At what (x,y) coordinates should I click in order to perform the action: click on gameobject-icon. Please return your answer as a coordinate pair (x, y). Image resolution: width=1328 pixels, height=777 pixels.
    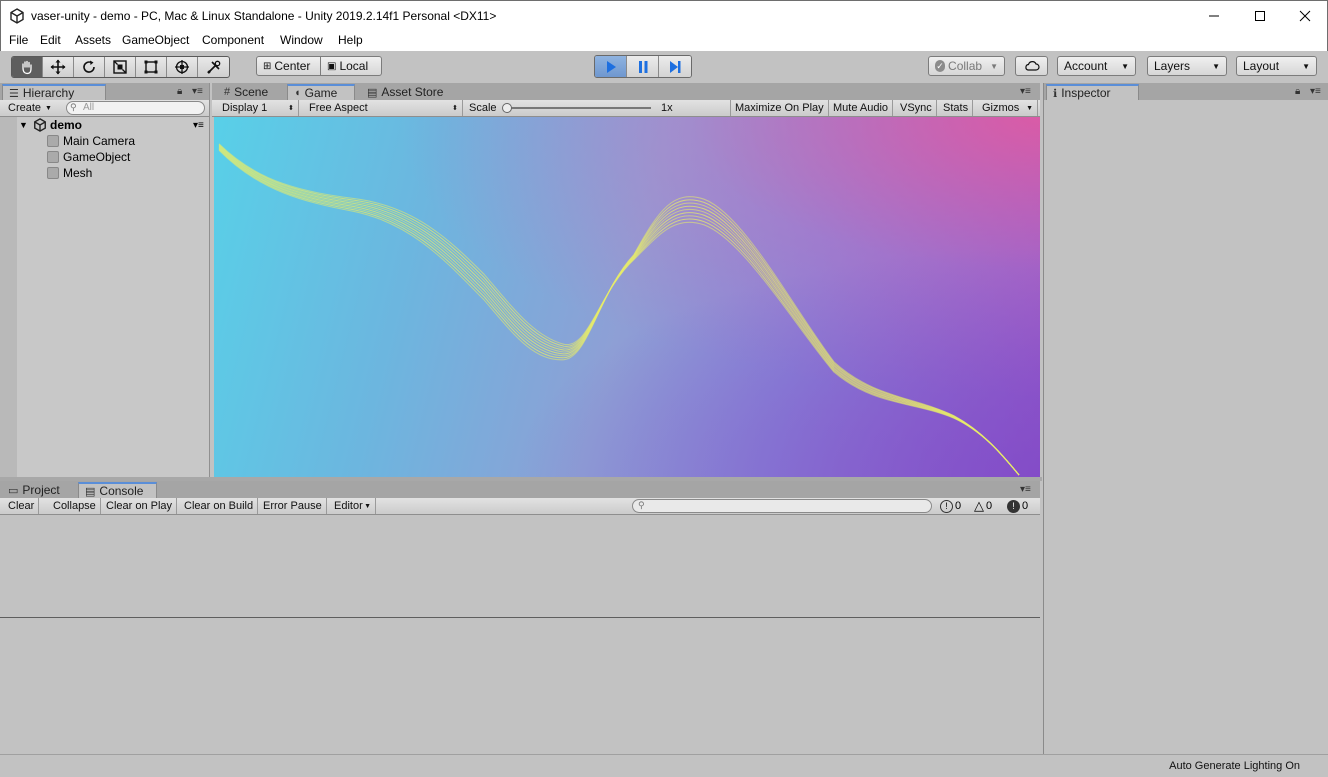
    Looking at the image, I should click on (53, 157).